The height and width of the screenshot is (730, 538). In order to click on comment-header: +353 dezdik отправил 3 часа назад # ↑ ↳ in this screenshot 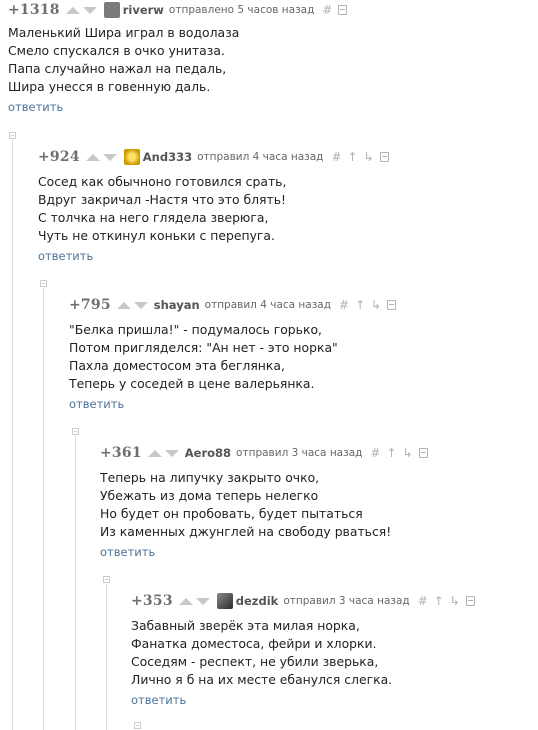, I will do `click(303, 601)`.